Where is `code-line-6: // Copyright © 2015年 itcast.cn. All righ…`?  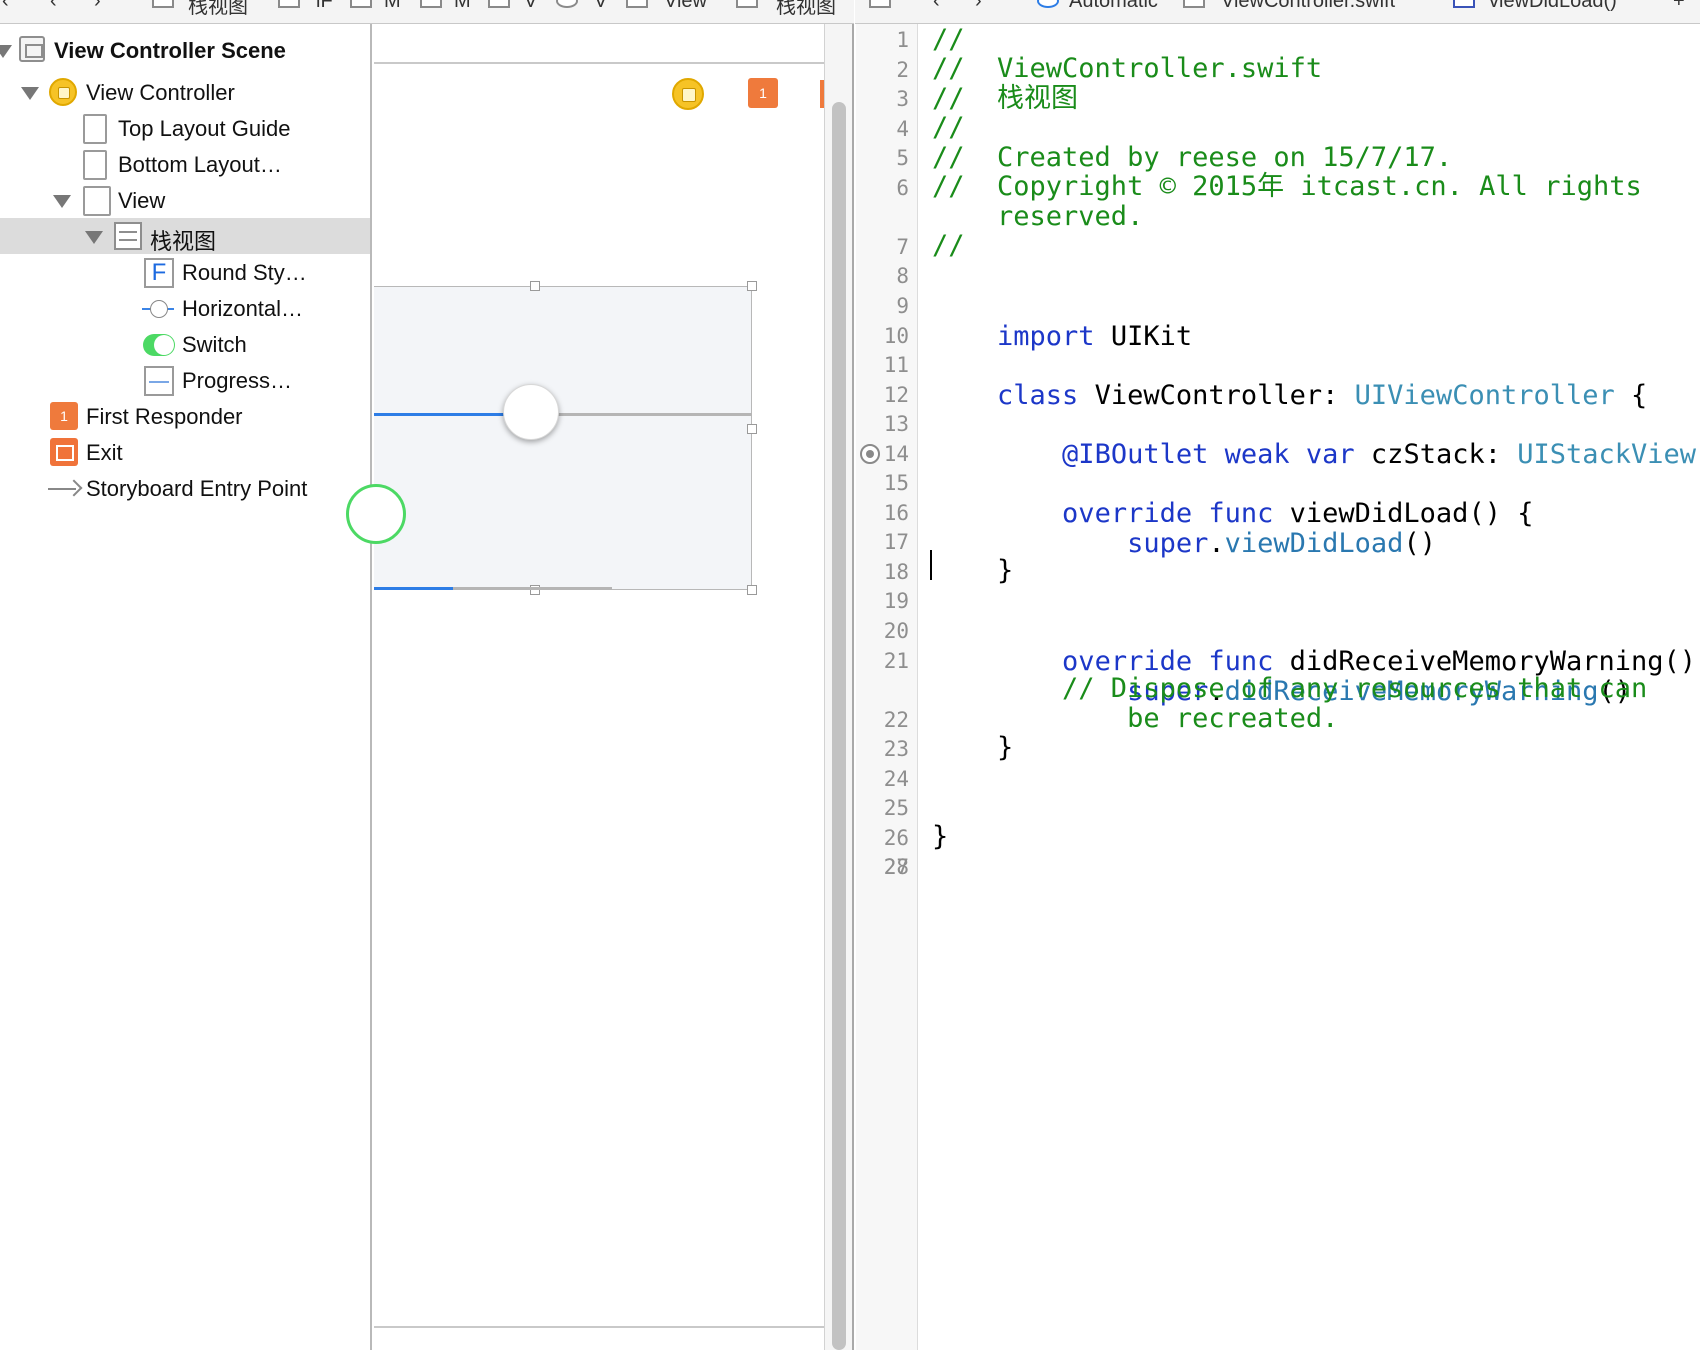 code-line-6: // Copyright © 2015年 itcast.cn. All righ… is located at coordinates (1287, 186).